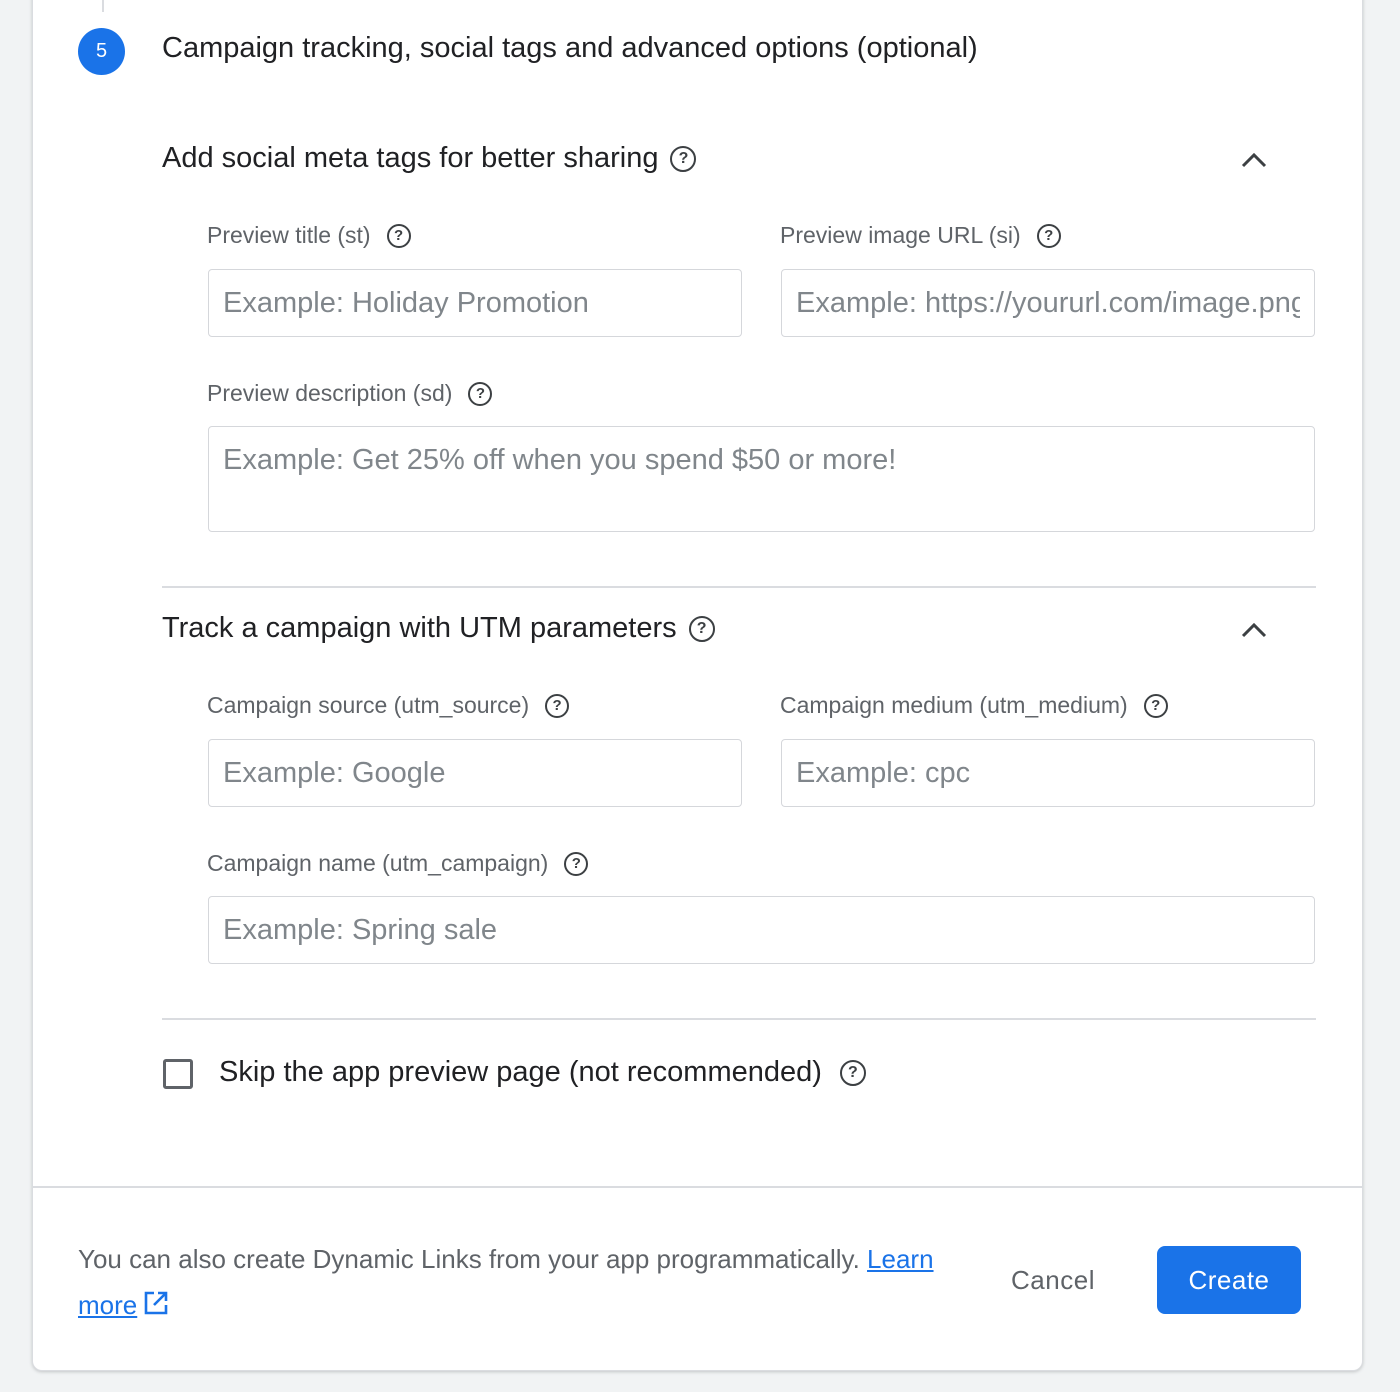 This screenshot has height=1392, width=1400. What do you see at coordinates (309, 235) in the screenshot?
I see `preview-title-label: Preview title (st) ?` at bounding box center [309, 235].